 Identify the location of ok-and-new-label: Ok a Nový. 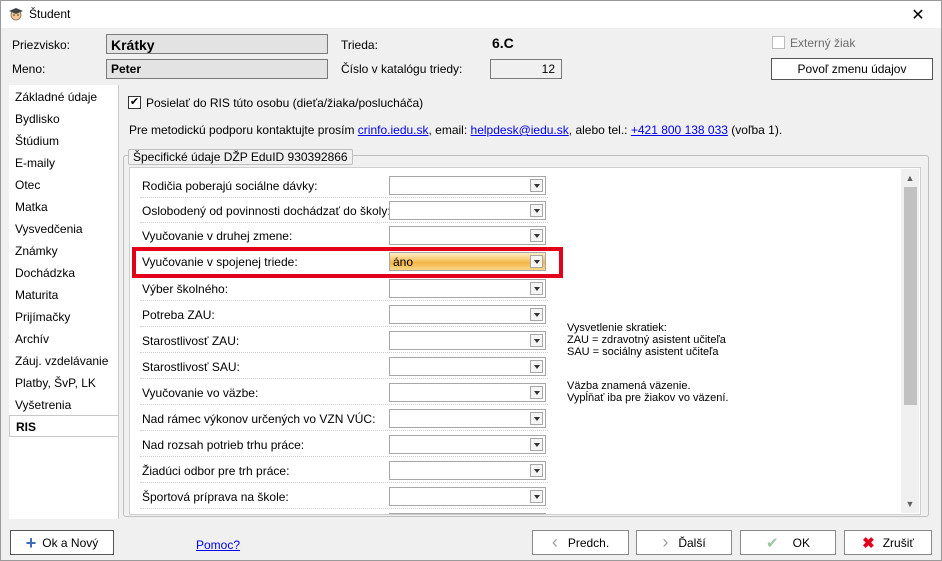
(70, 542).